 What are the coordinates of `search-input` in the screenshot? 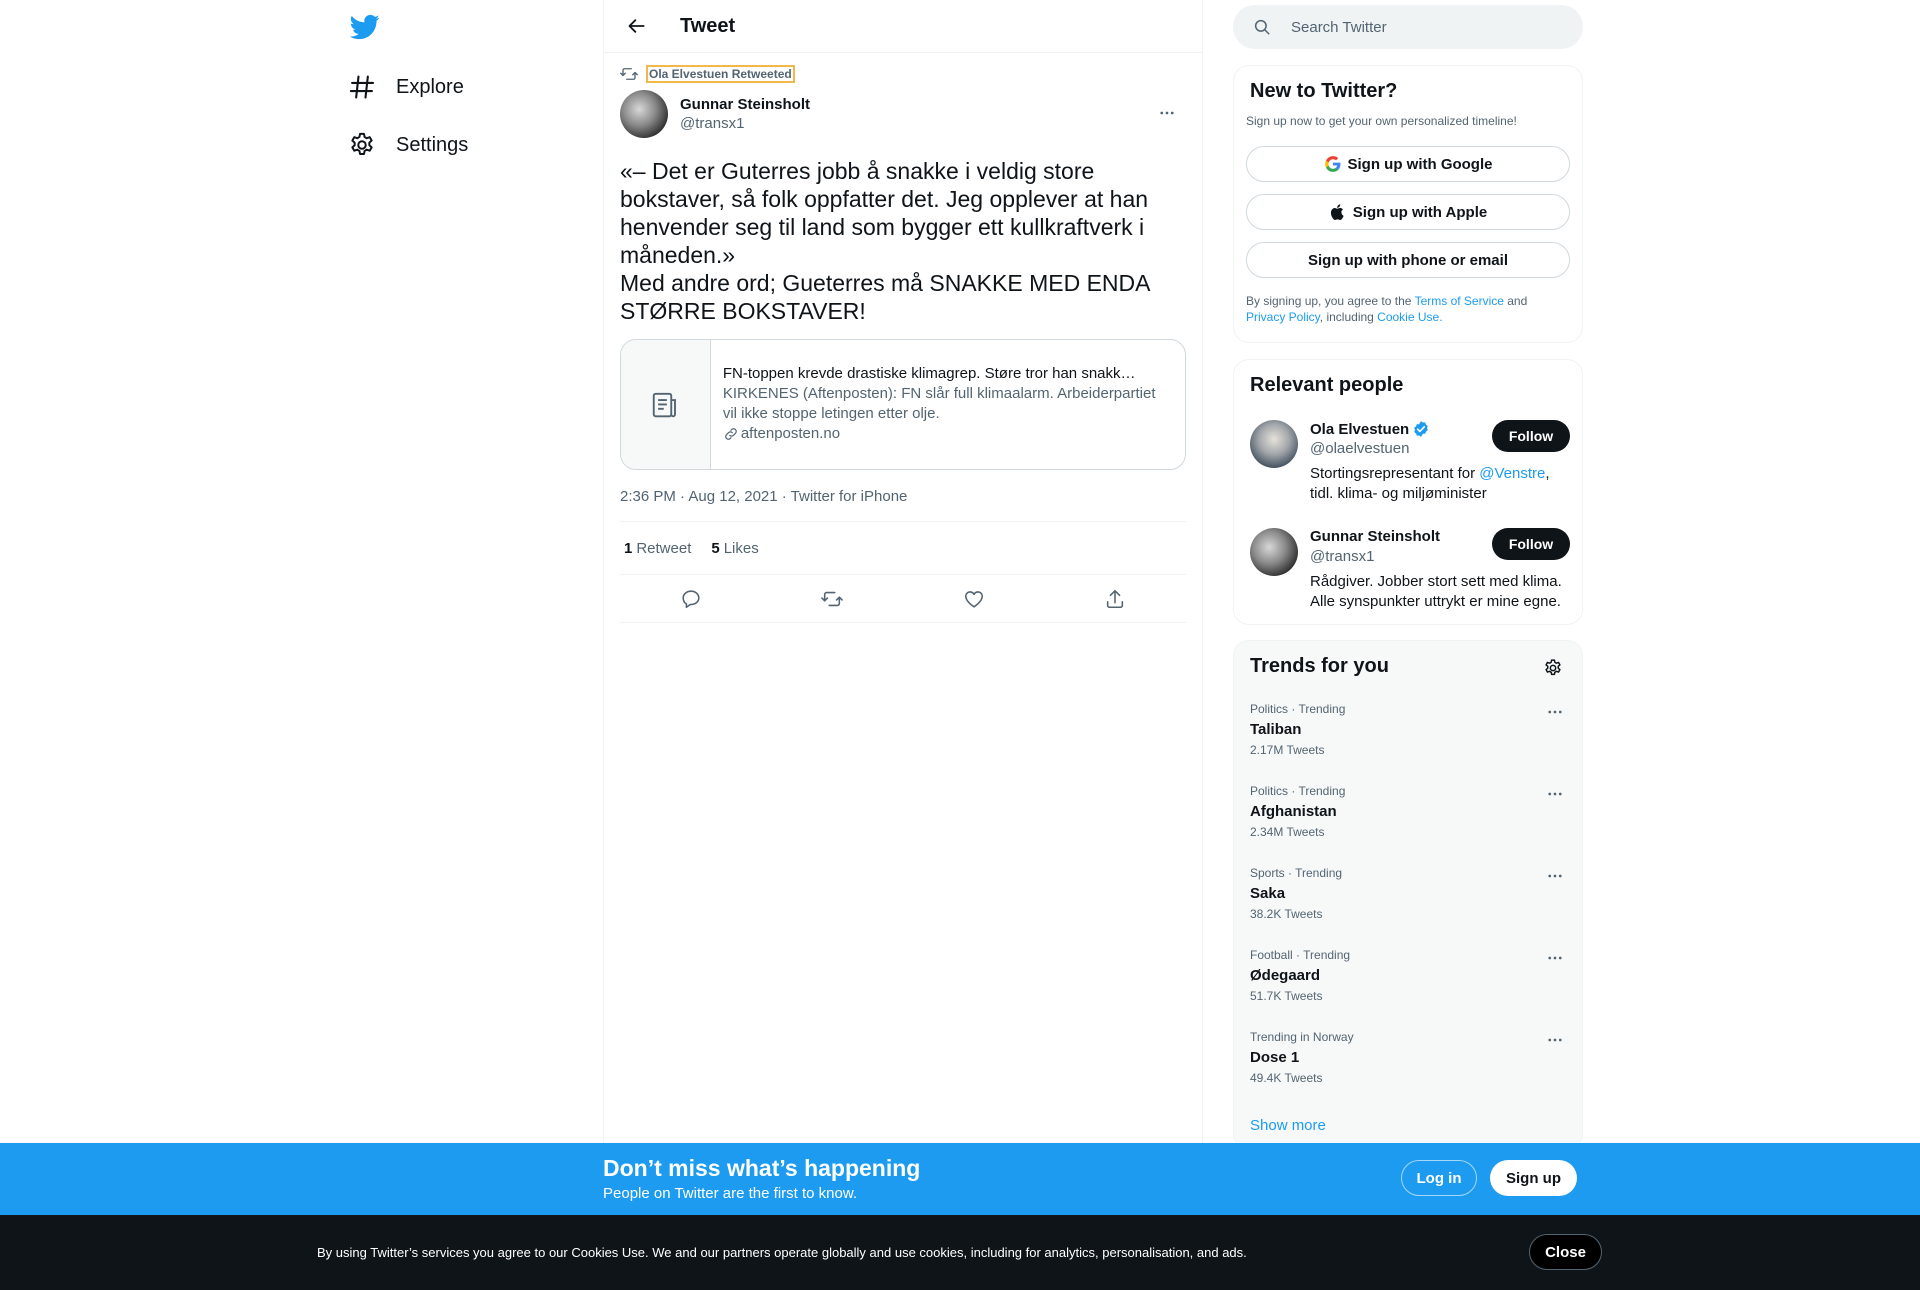 It's located at (1421, 27).